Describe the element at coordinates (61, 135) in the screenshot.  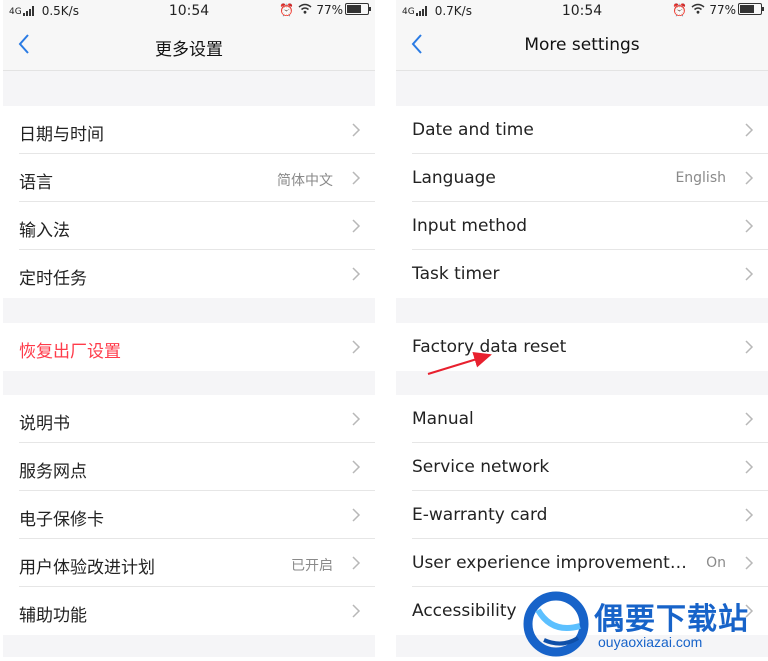
I see `settings-row-label: 日期与时间` at that location.